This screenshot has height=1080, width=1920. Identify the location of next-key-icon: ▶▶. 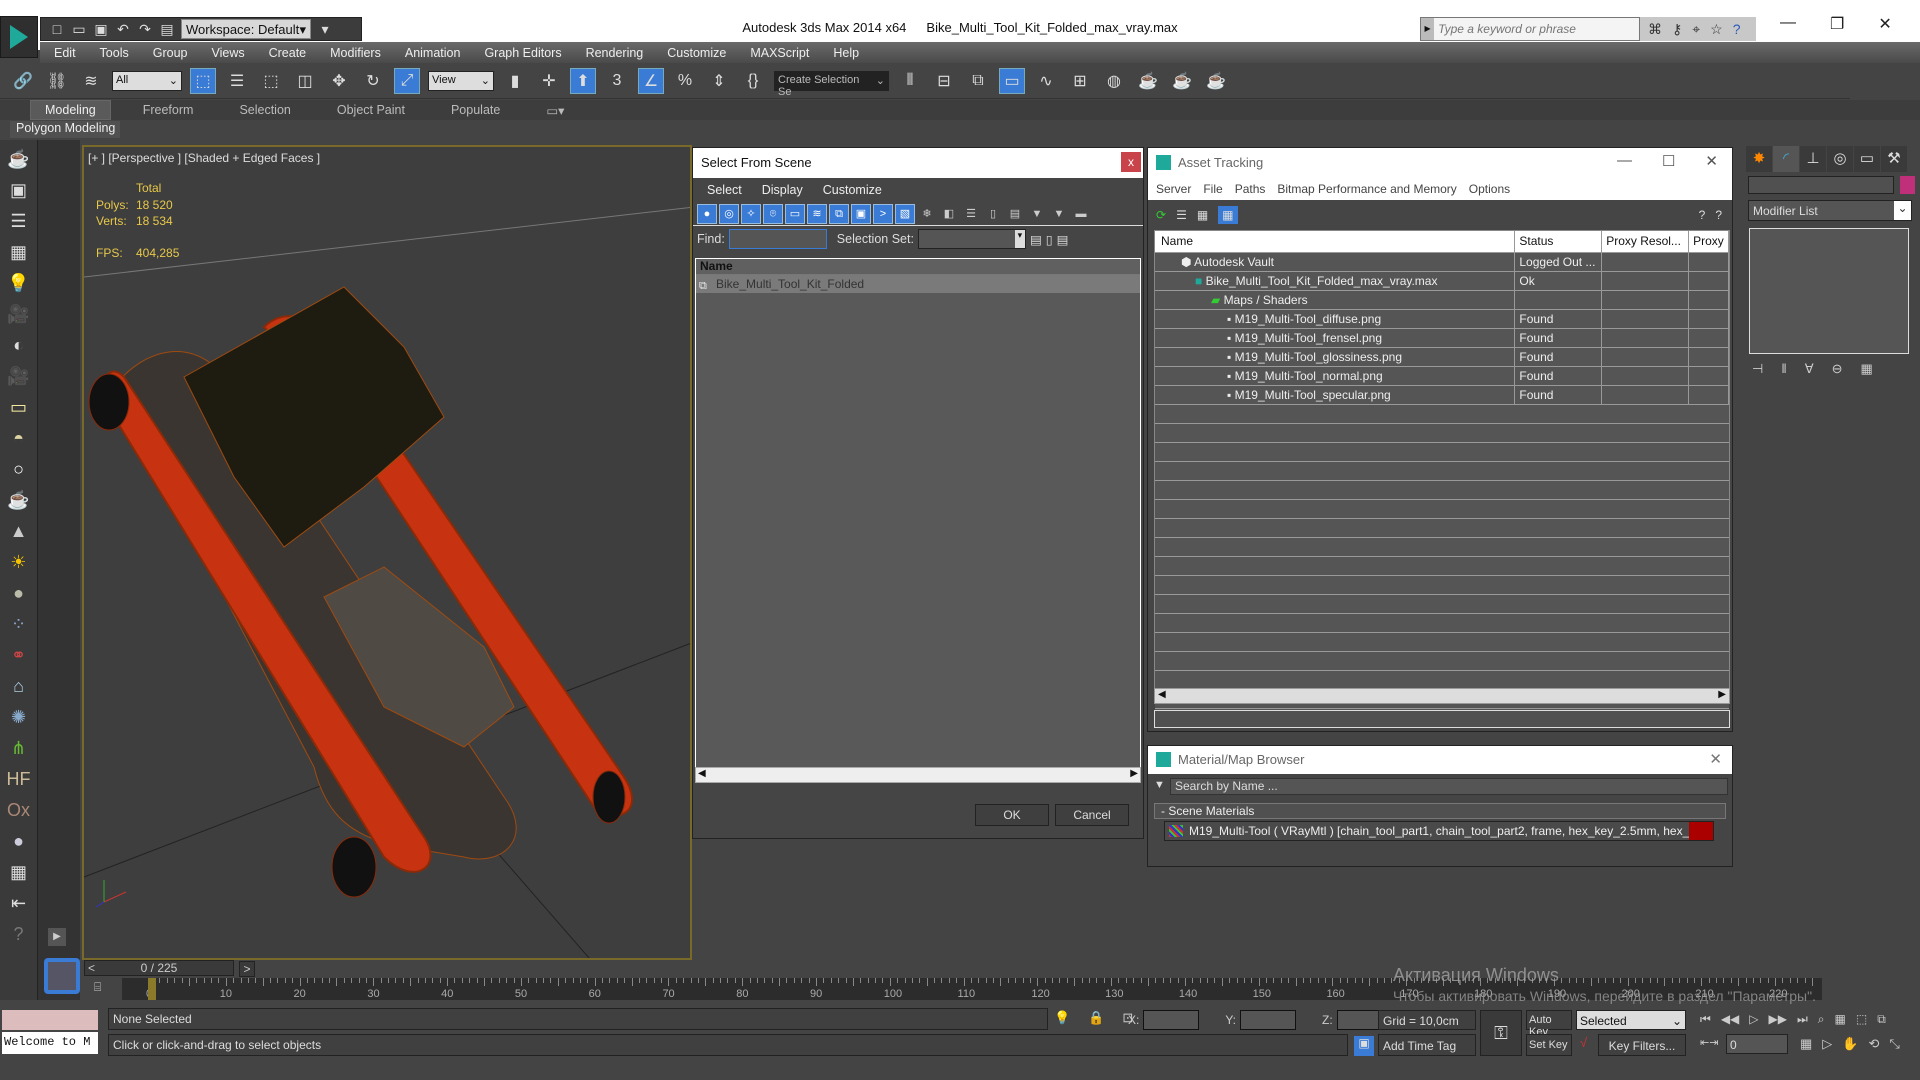
(1778, 1019).